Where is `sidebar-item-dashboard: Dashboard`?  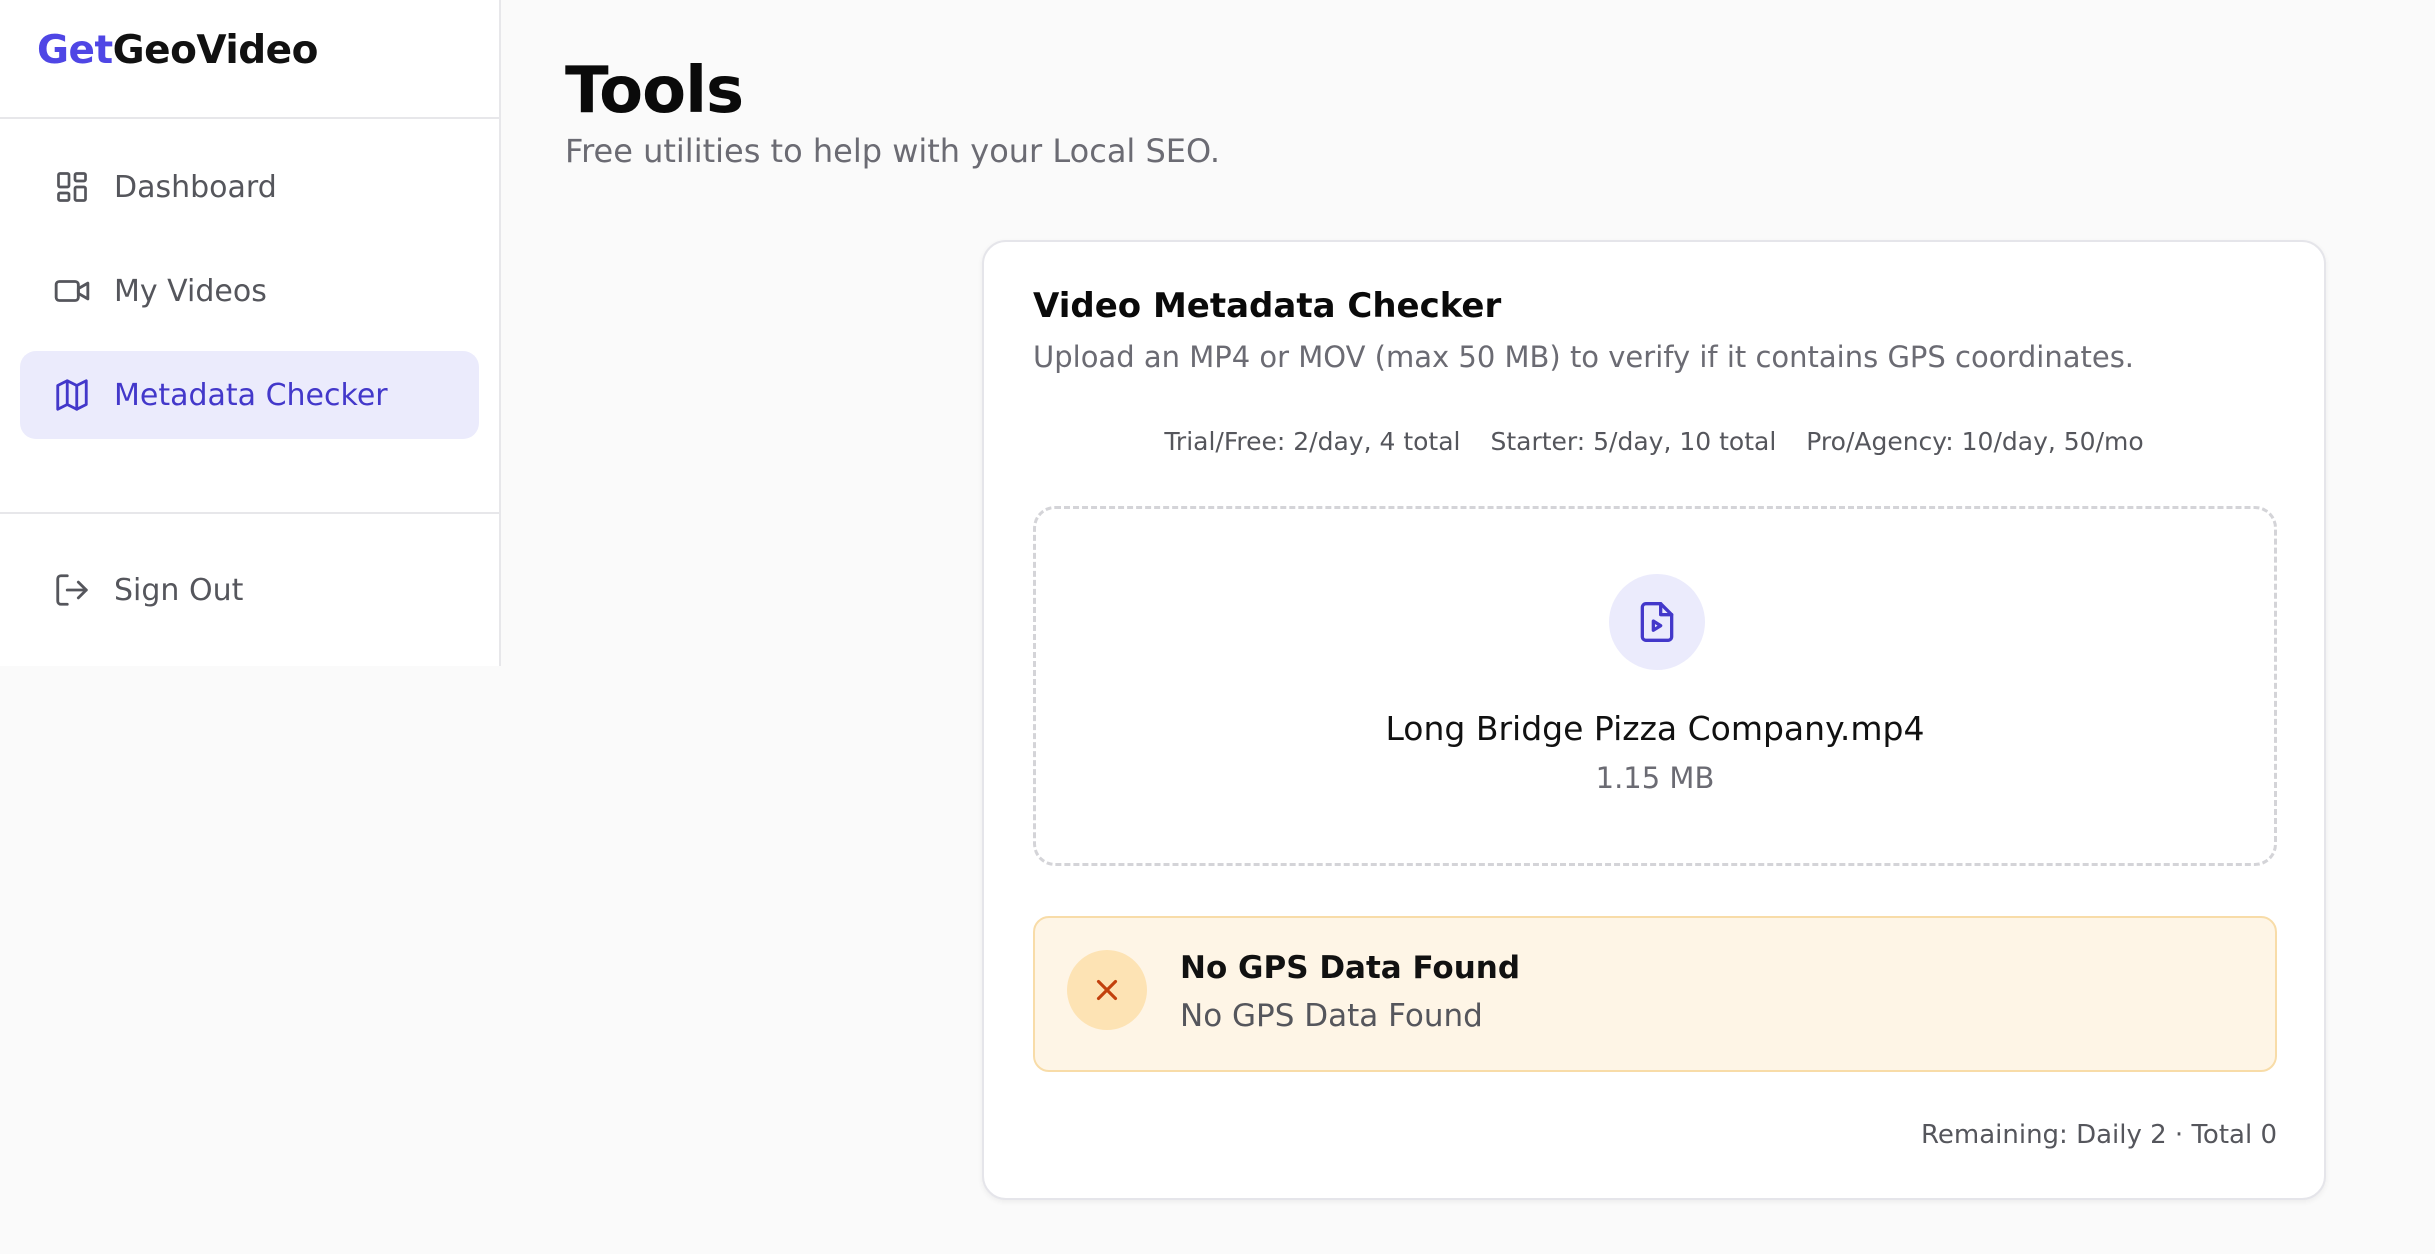
sidebar-item-dashboard: Dashboard is located at coordinates (249, 187).